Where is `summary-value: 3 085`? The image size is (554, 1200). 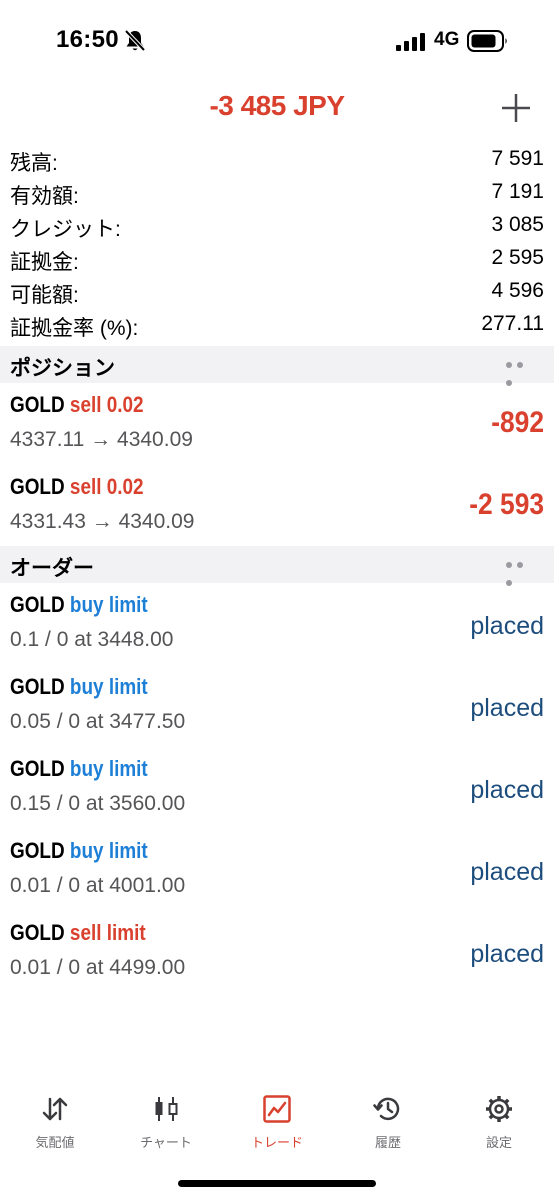
summary-value: 3 085 is located at coordinates (517, 224).